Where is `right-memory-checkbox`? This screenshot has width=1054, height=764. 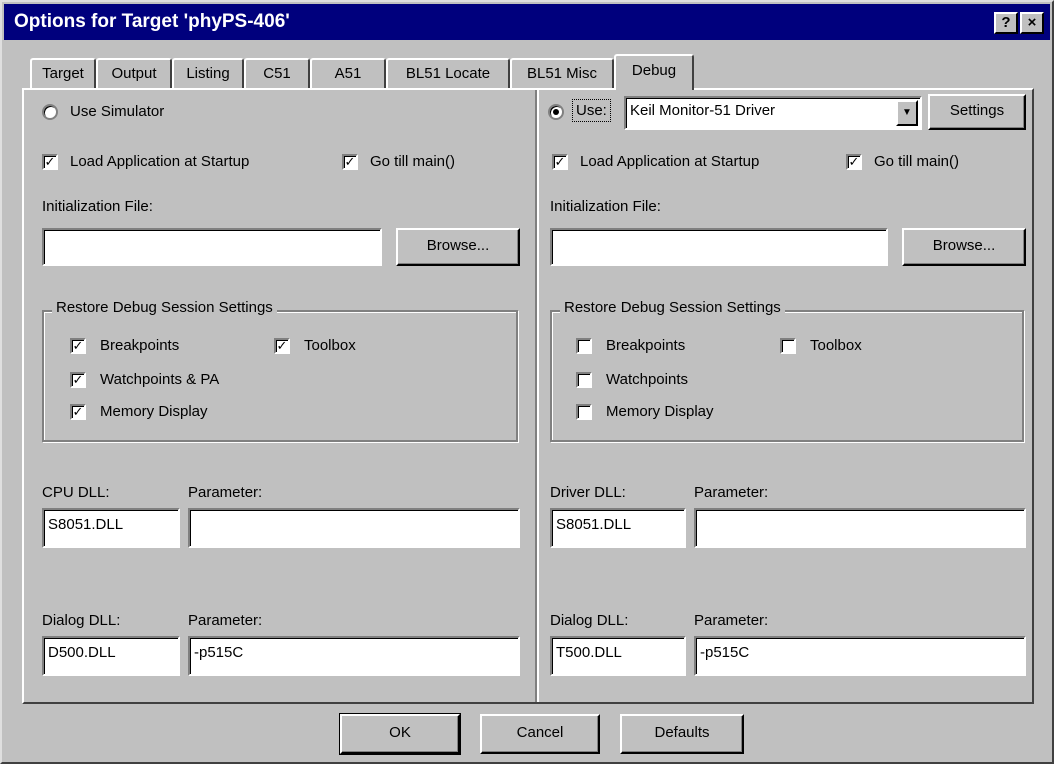 right-memory-checkbox is located at coordinates (584, 412).